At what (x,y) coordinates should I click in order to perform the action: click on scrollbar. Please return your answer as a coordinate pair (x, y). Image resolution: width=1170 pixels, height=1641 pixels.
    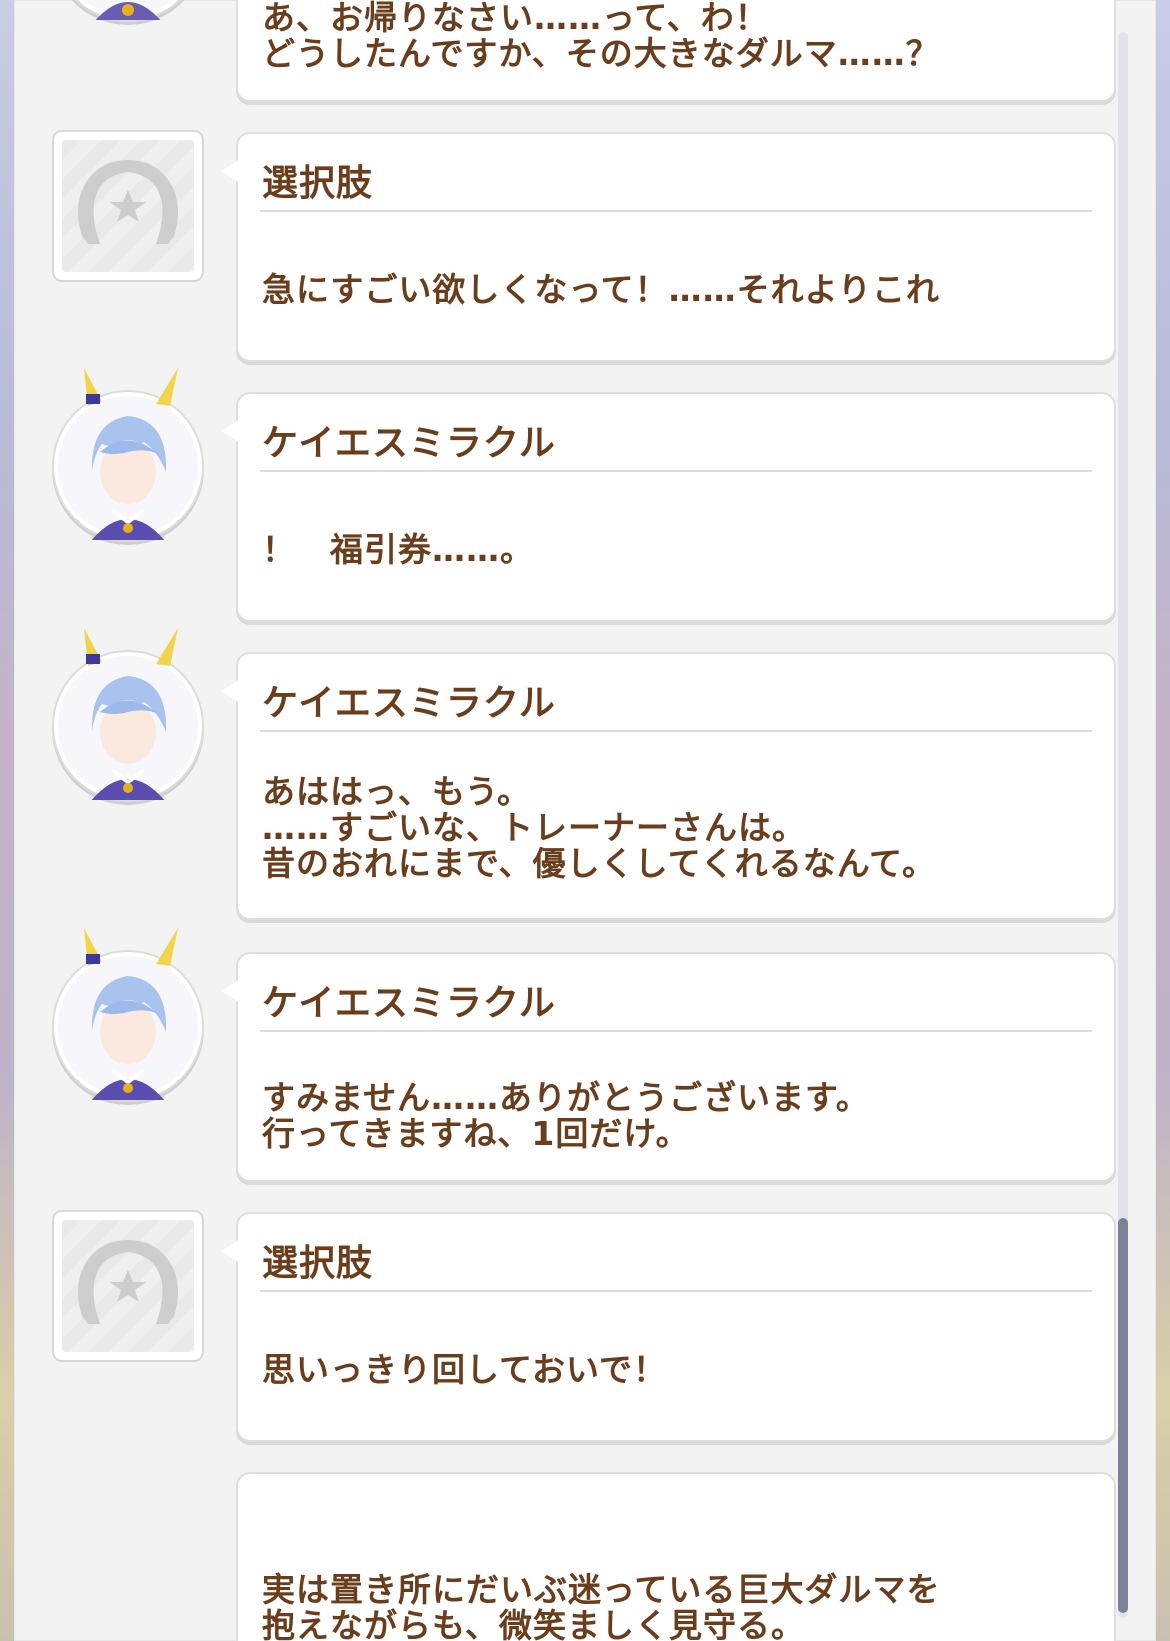
    Looking at the image, I should click on (1123, 825).